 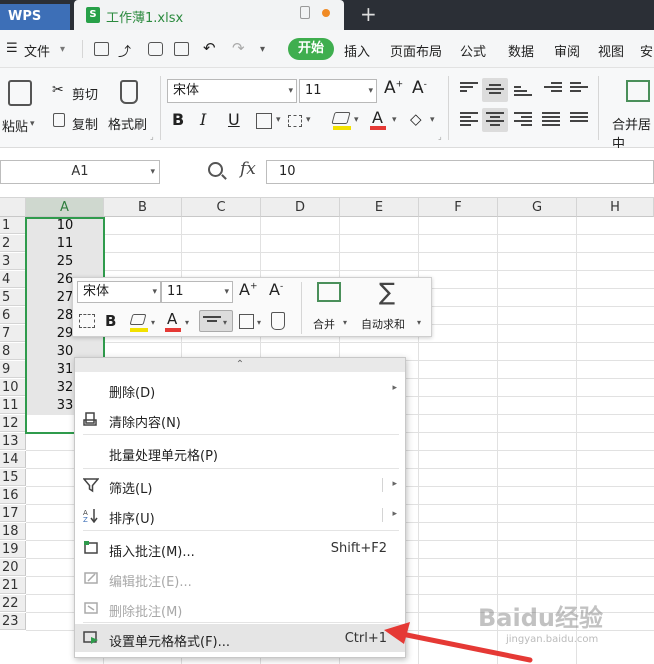 What do you see at coordinates (262, 49) in the screenshot?
I see `customize-chevron-icon: ▾` at bounding box center [262, 49].